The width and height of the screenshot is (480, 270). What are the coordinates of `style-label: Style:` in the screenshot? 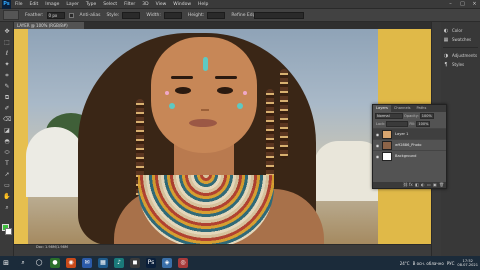 It's located at (113, 15).